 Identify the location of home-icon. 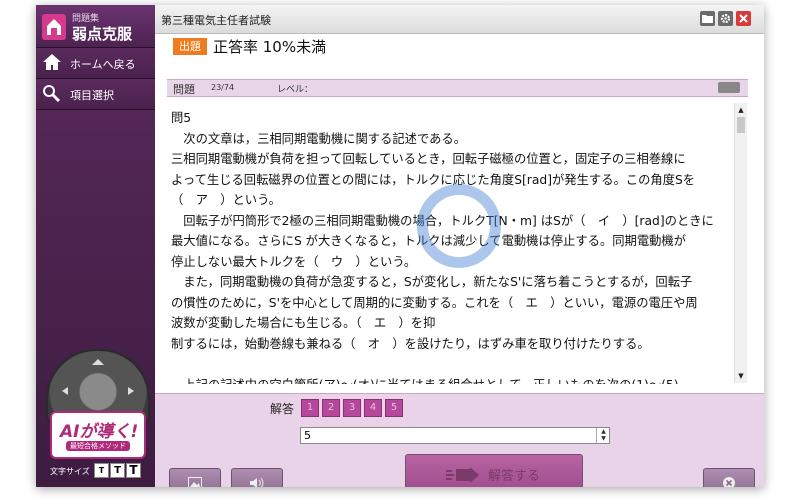
(52, 63).